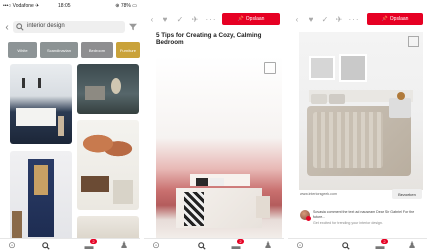 This screenshot has height=252, width=427. What do you see at coordinates (108, 89) in the screenshot?
I see `pin-dark-livingroom` at bounding box center [108, 89].